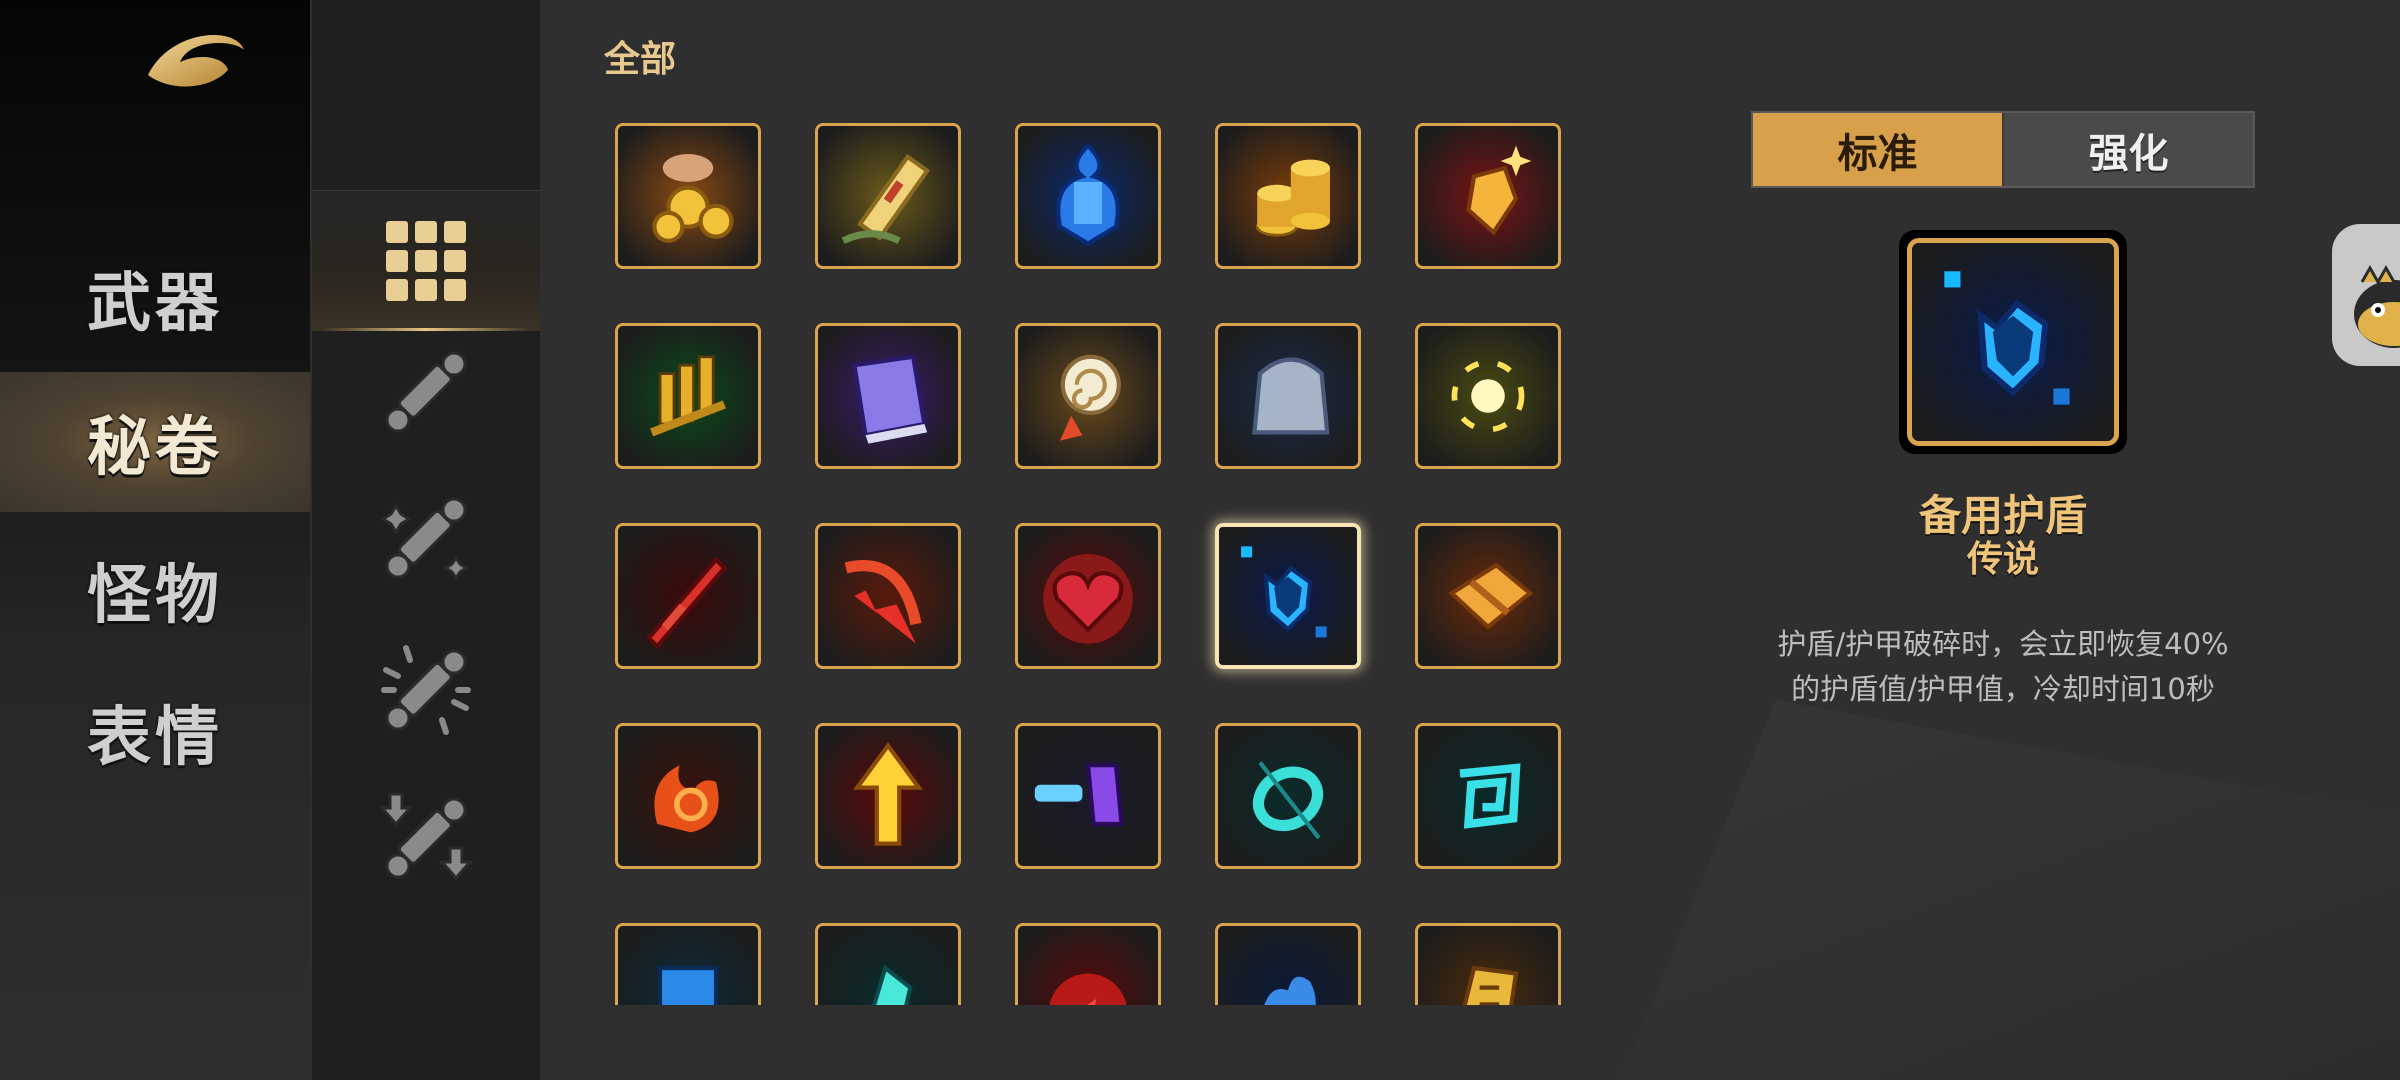 The width and height of the screenshot is (2400, 1080). I want to click on red-crystal-icon, so click(1488, 196).